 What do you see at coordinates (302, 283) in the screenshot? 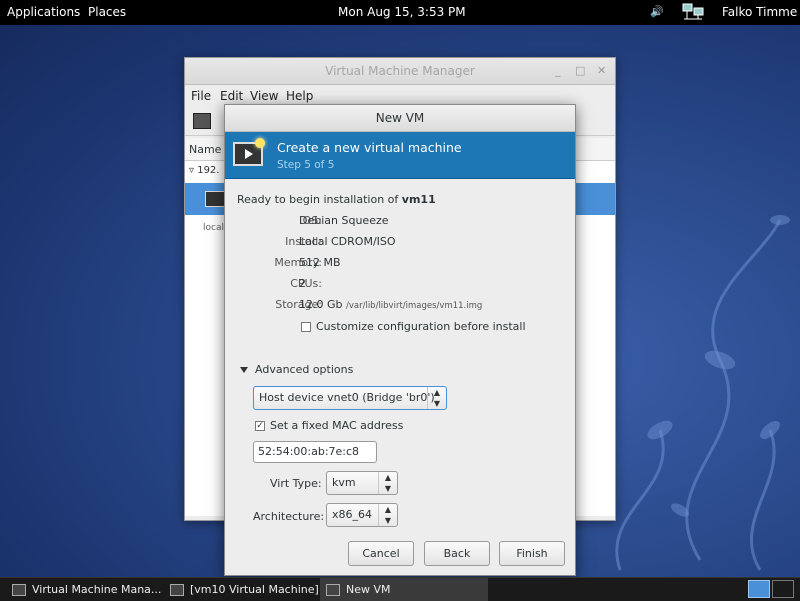
I see `cpus-value: 2` at bounding box center [302, 283].